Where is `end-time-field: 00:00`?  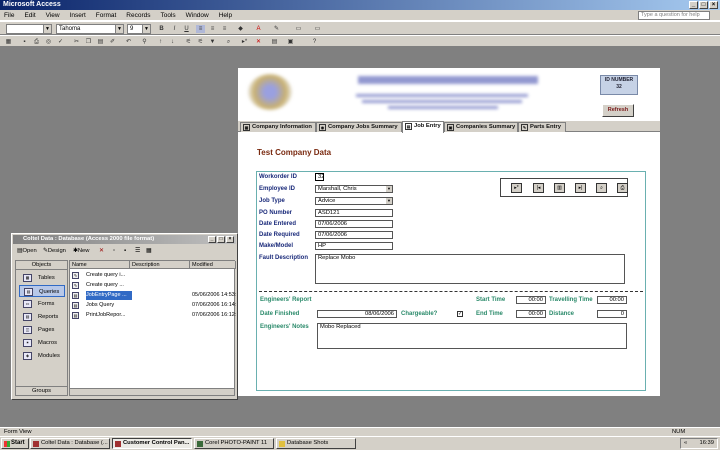
end-time-field: 00:00 is located at coordinates (531, 314).